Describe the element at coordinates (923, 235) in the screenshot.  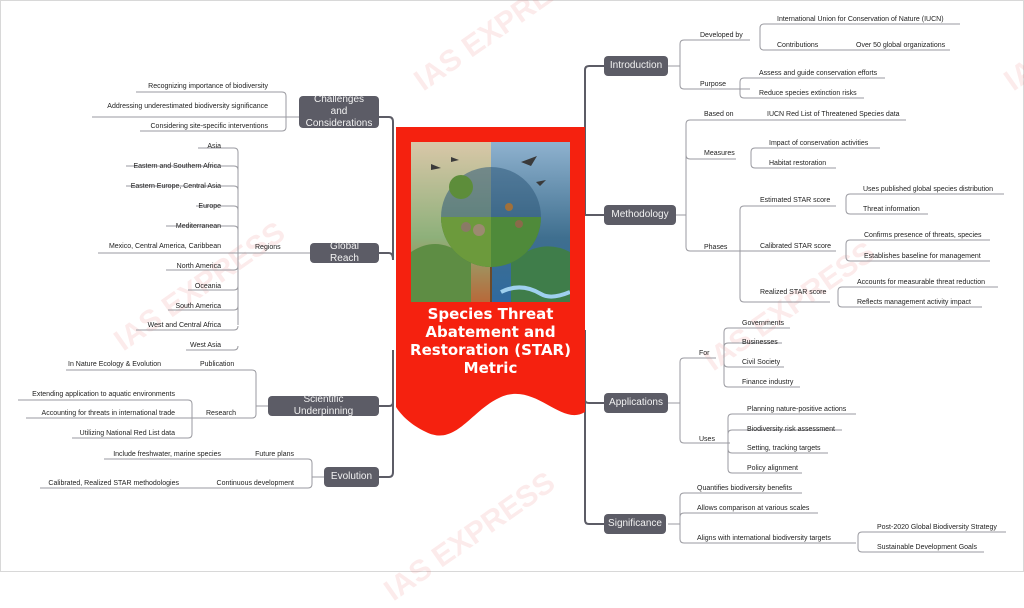
I see `label-phase-item: Confirms presence of threats, species` at that location.